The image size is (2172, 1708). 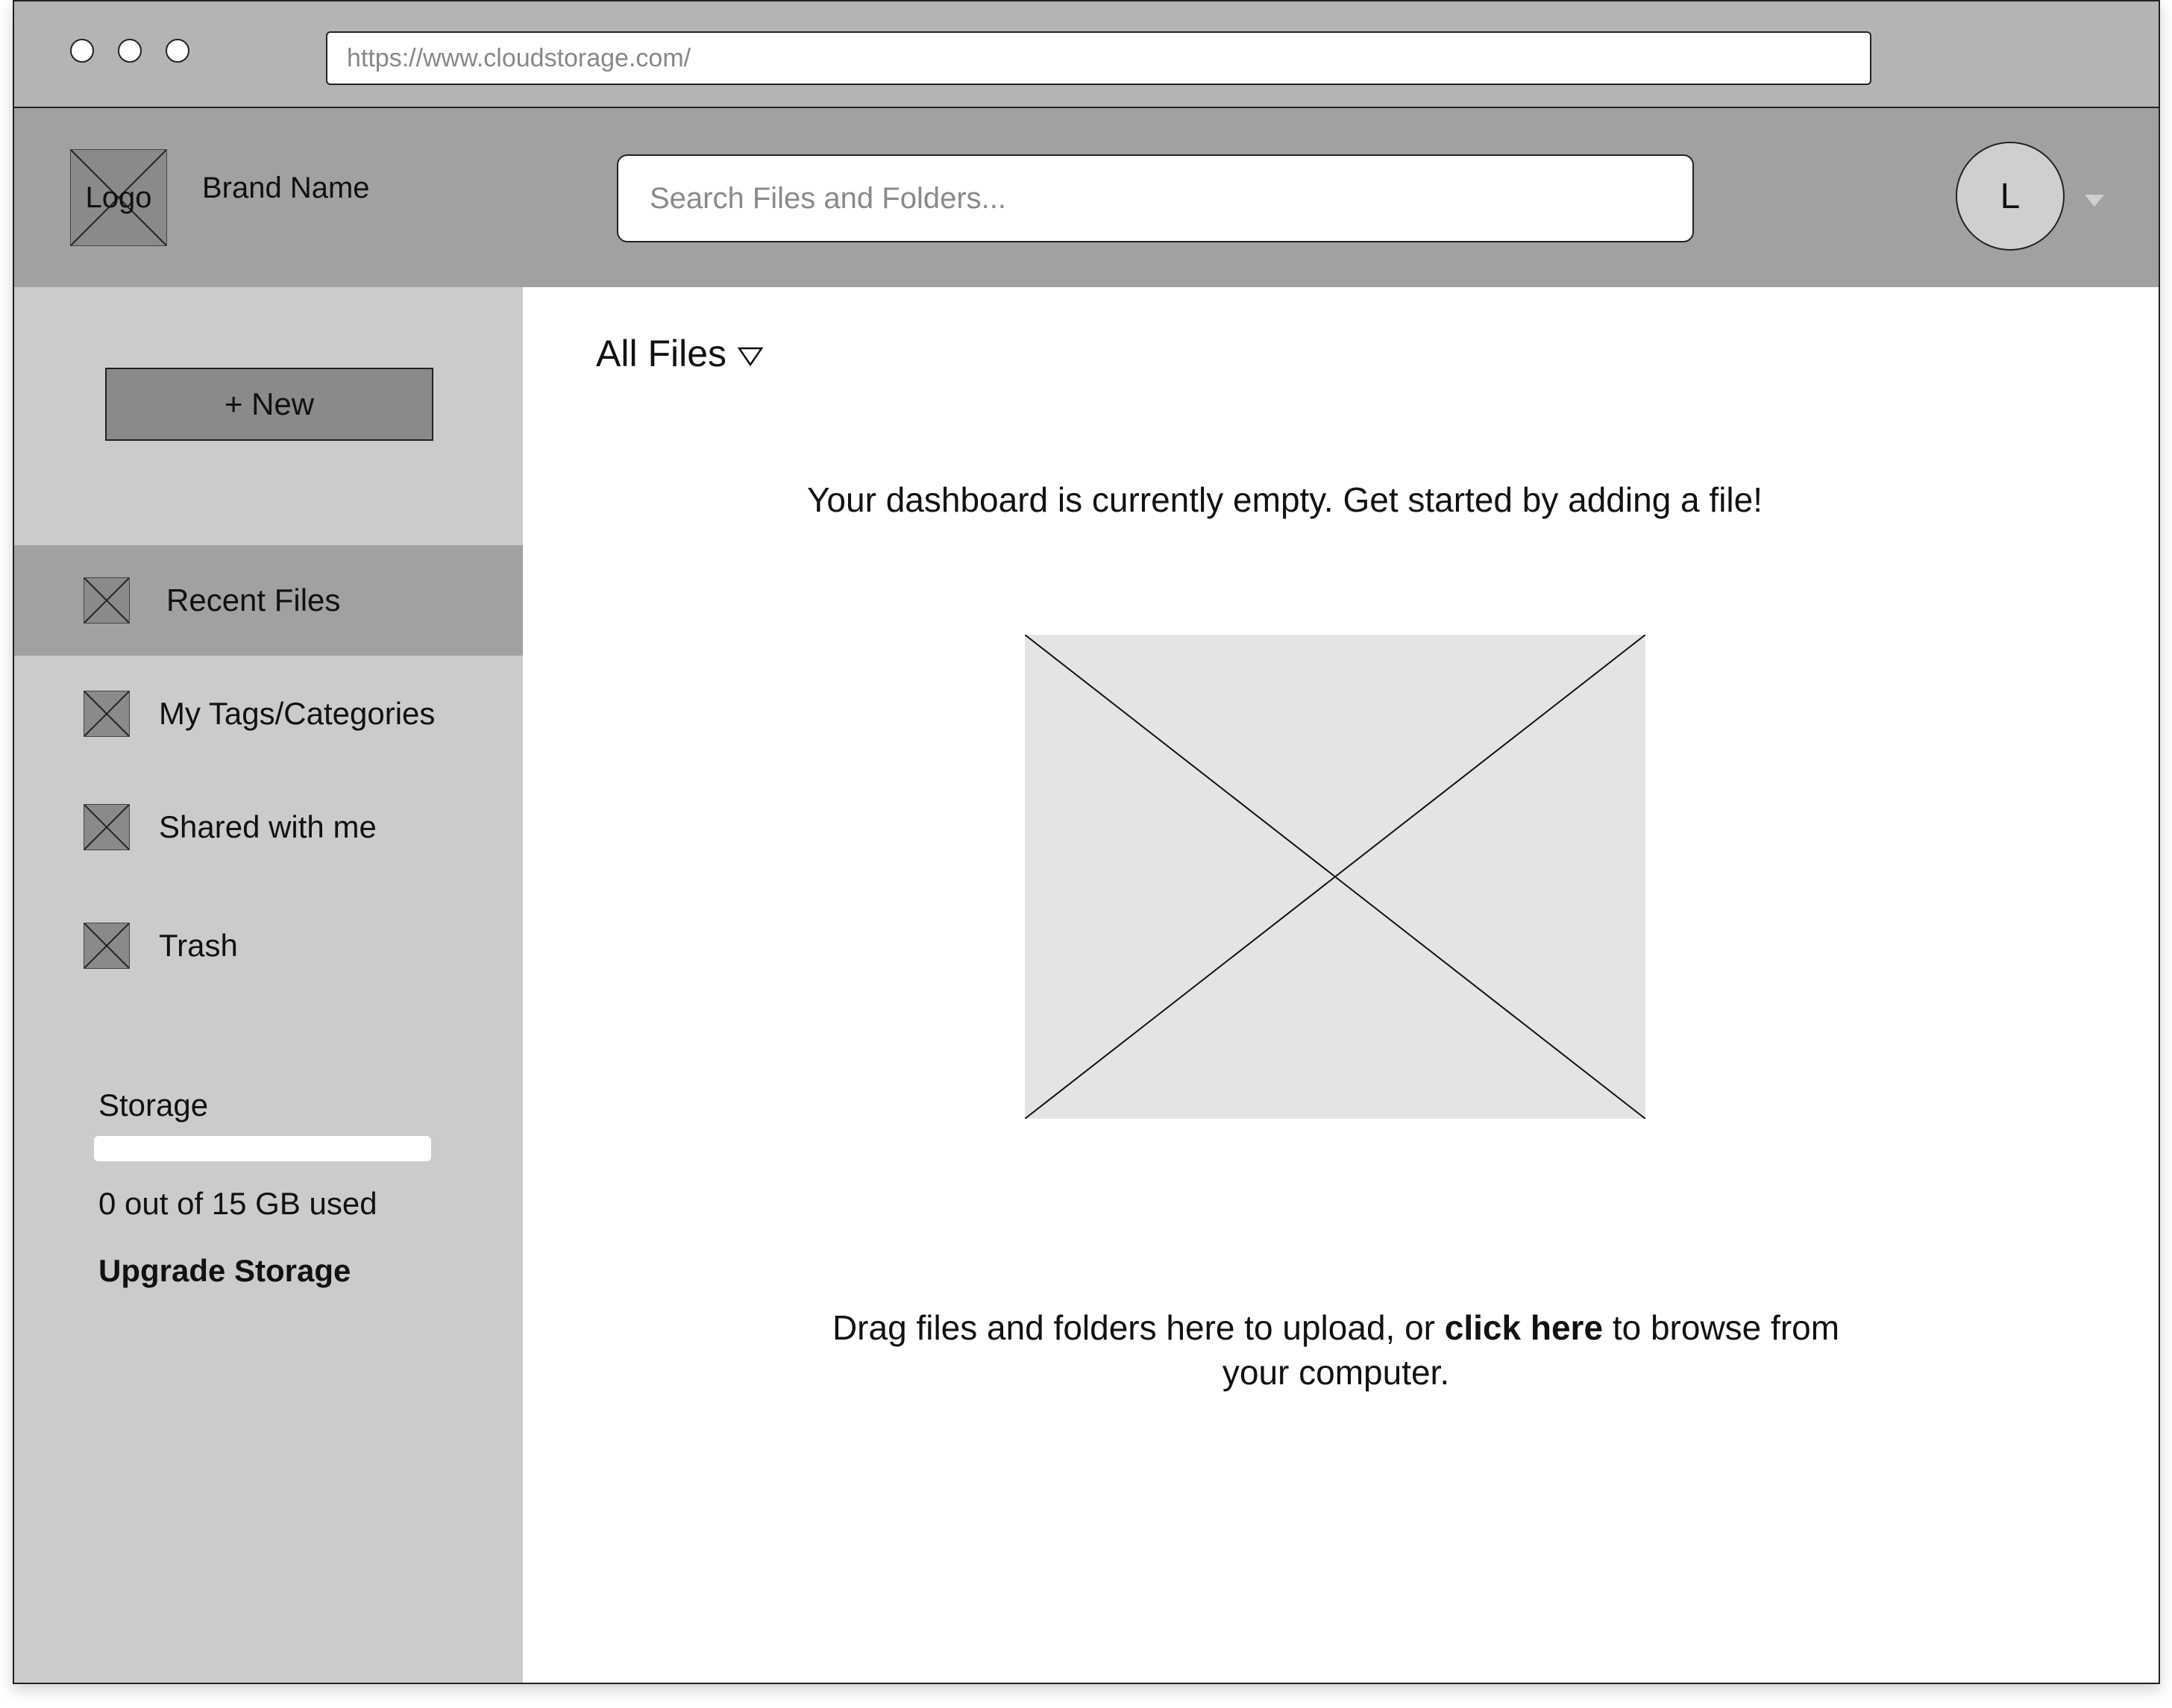 I want to click on address-bar-url: https://www.cloudstorage.com/, so click(x=519, y=57).